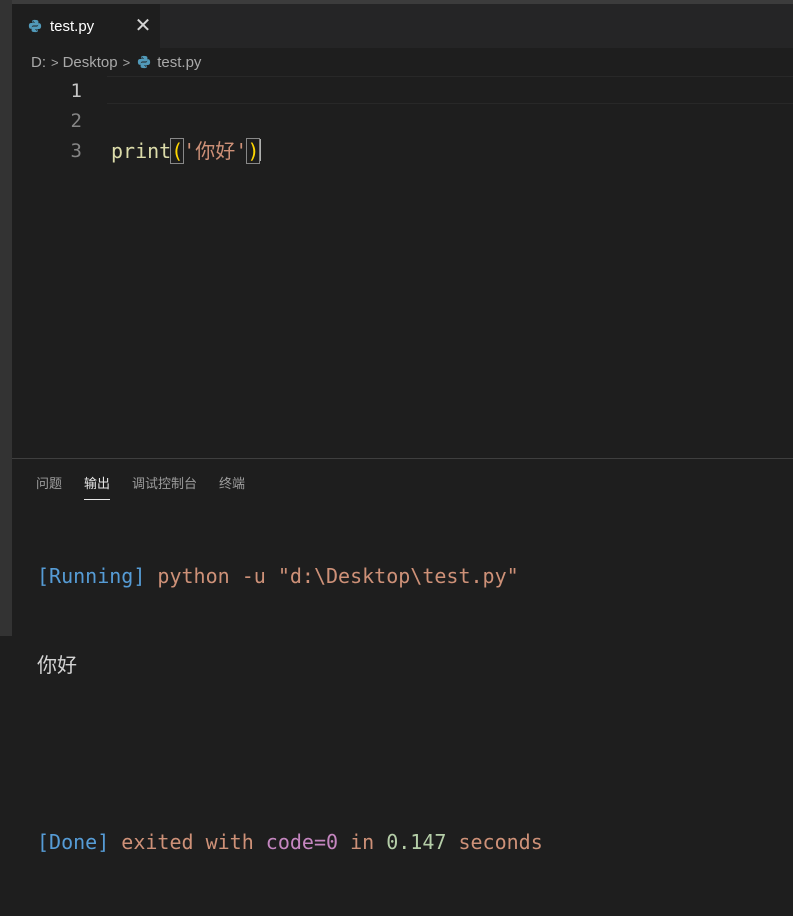 The height and width of the screenshot is (916, 793). Describe the element at coordinates (260, 150) in the screenshot. I see `text-cursor` at that location.